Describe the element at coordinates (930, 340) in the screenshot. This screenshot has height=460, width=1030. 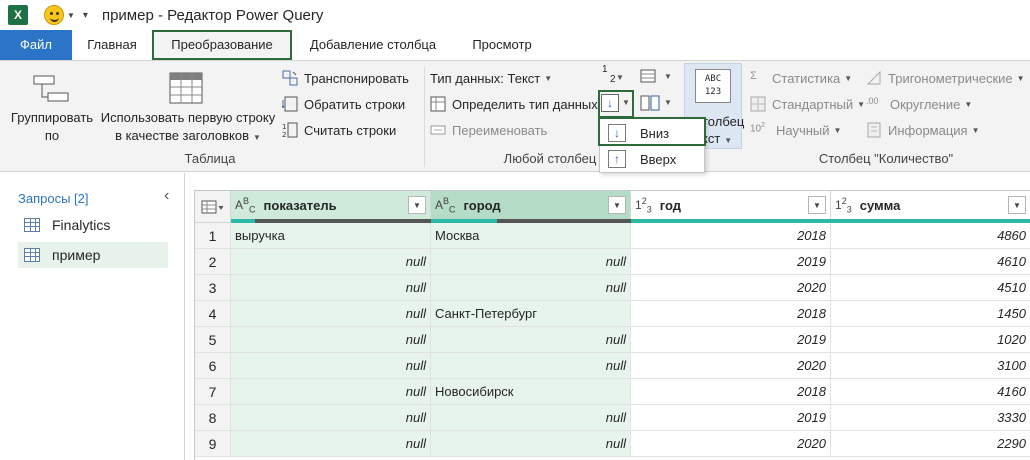
I see `table-cell: 1020` at that location.